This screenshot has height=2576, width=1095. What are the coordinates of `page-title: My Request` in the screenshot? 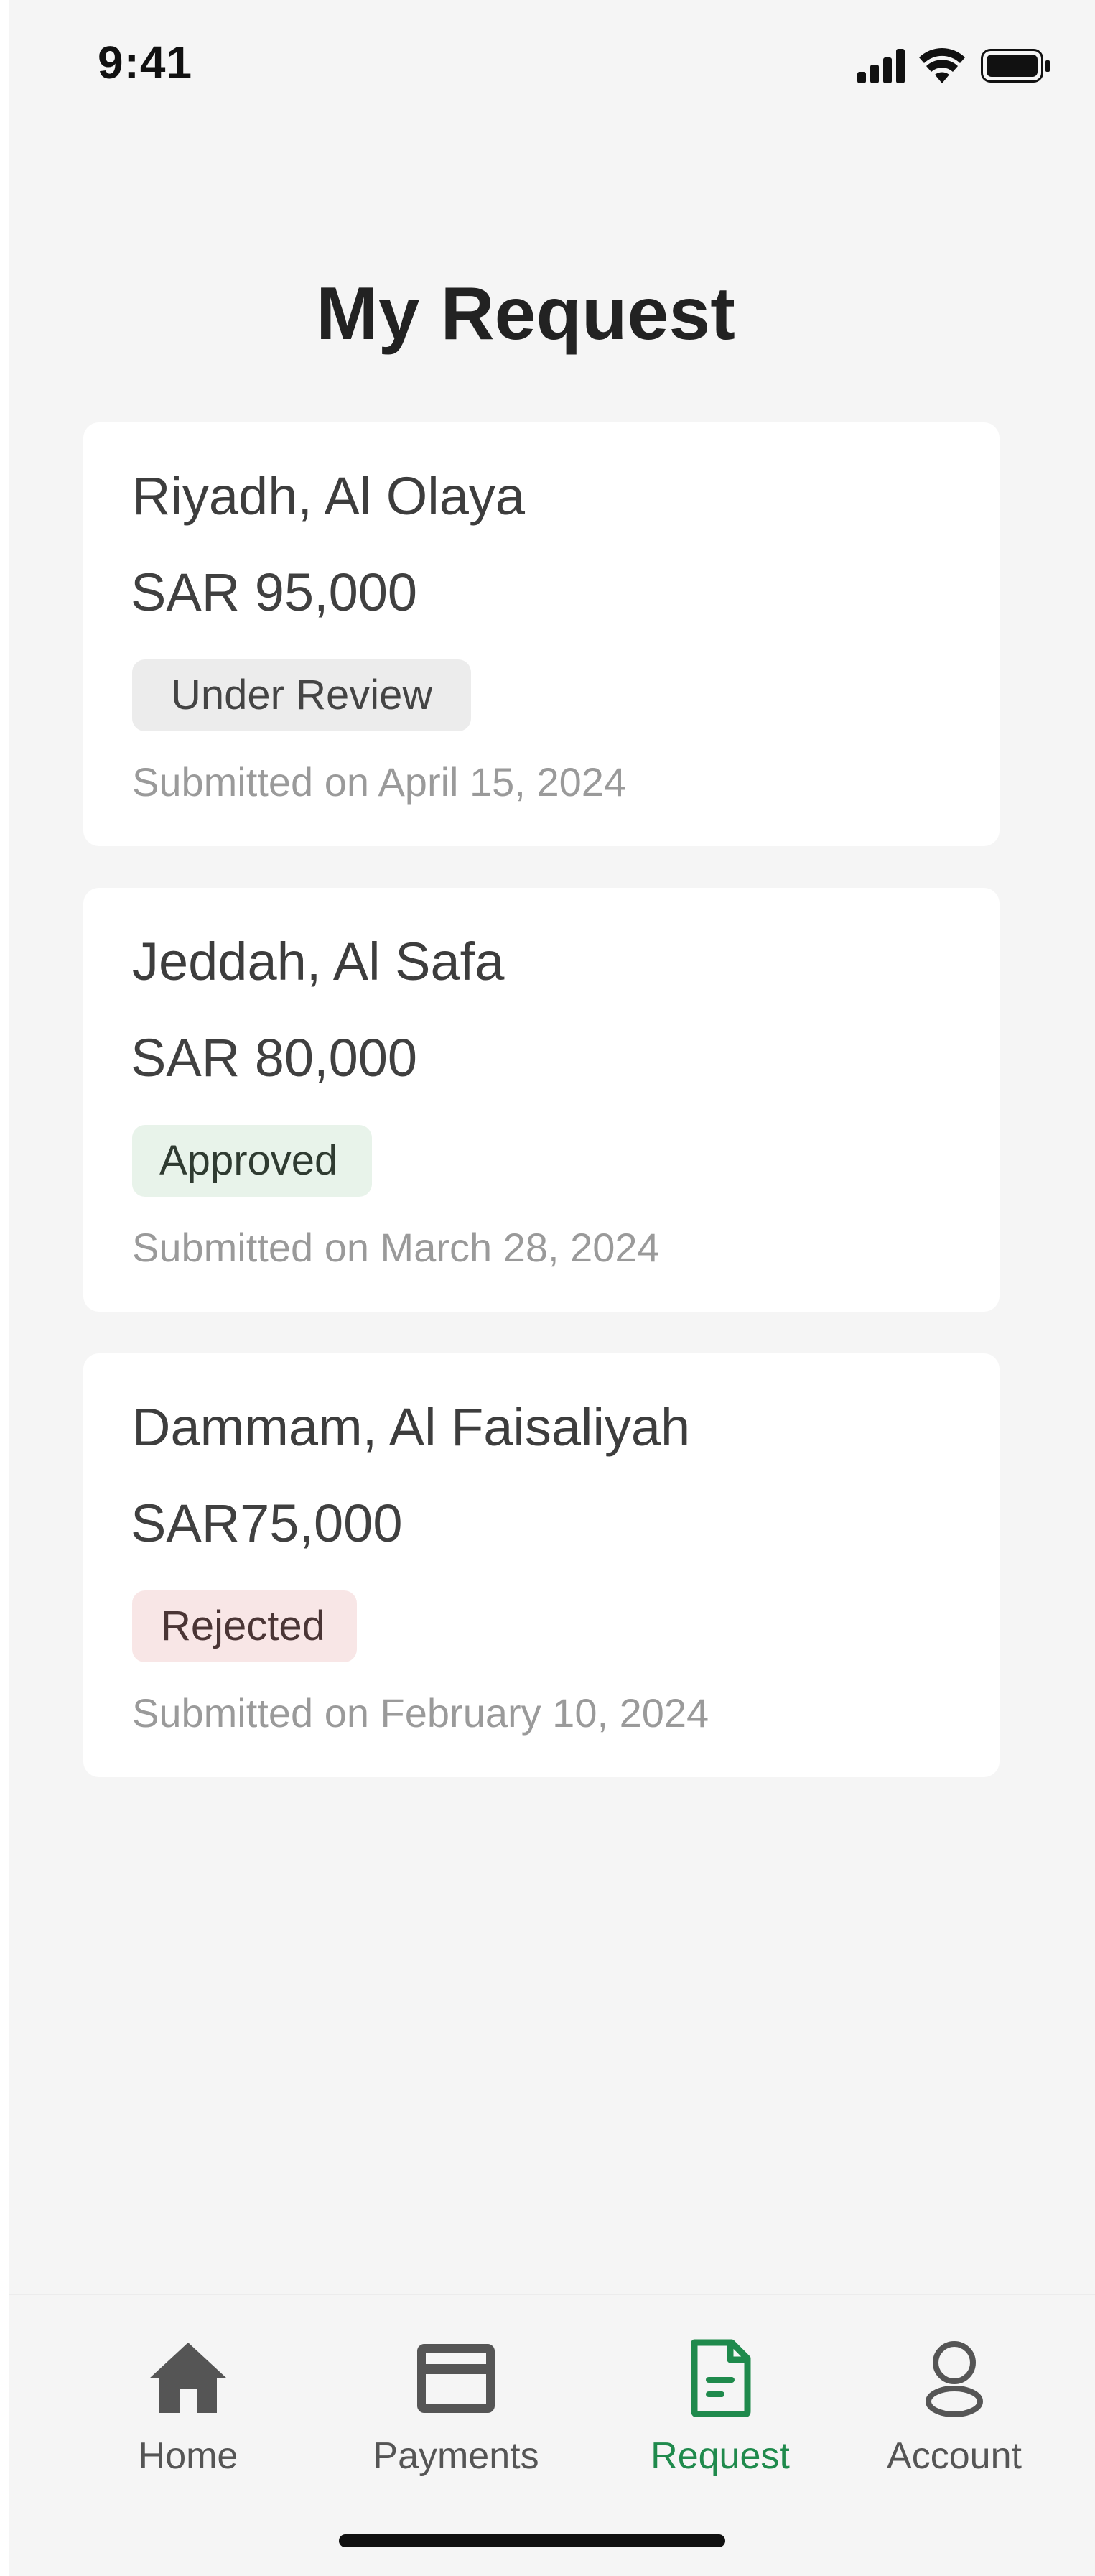 It's located at (525, 314).